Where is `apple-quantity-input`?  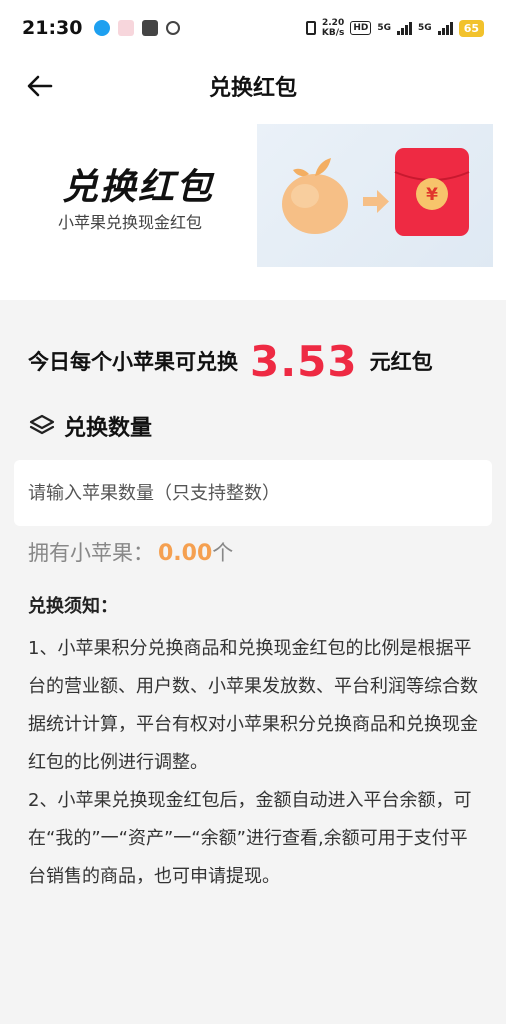
apple-quantity-input is located at coordinates (253, 493).